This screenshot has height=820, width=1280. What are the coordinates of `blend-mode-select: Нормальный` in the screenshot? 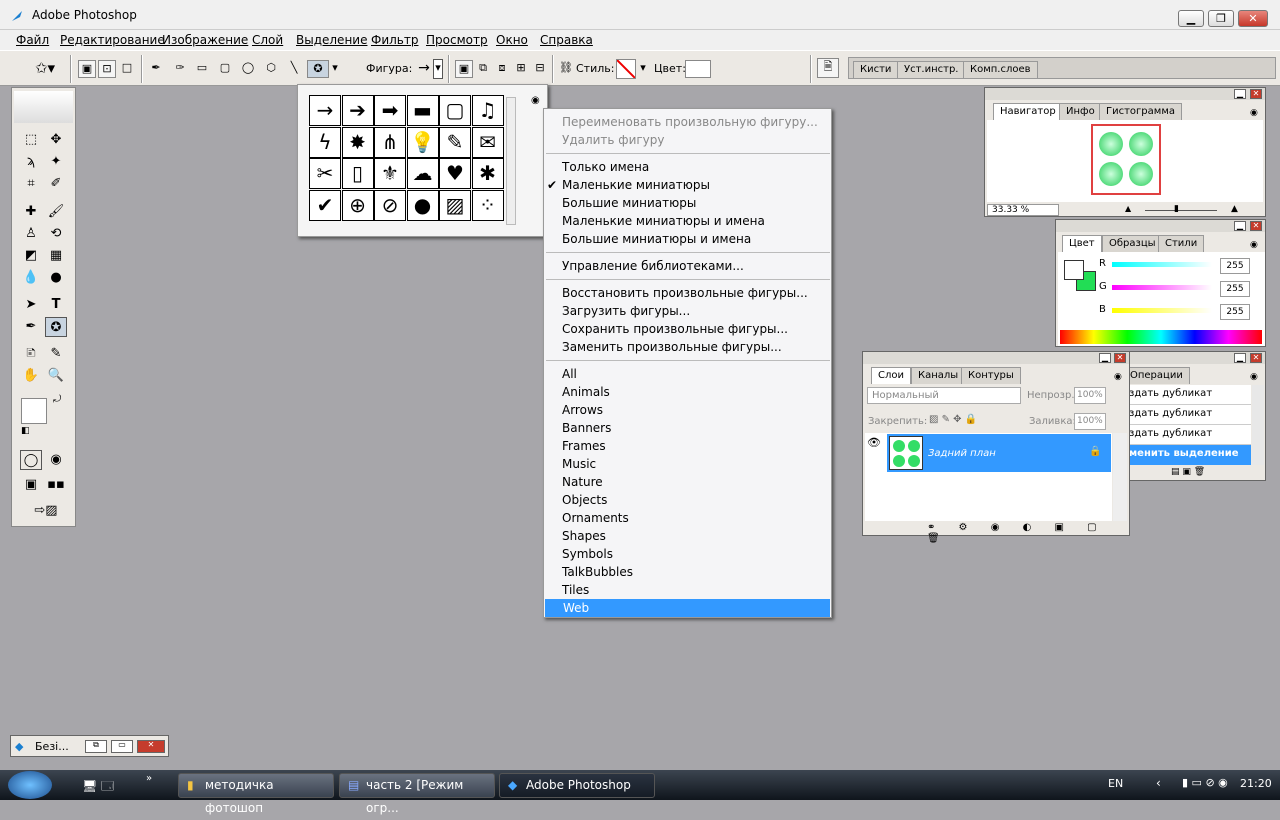 It's located at (944, 395).